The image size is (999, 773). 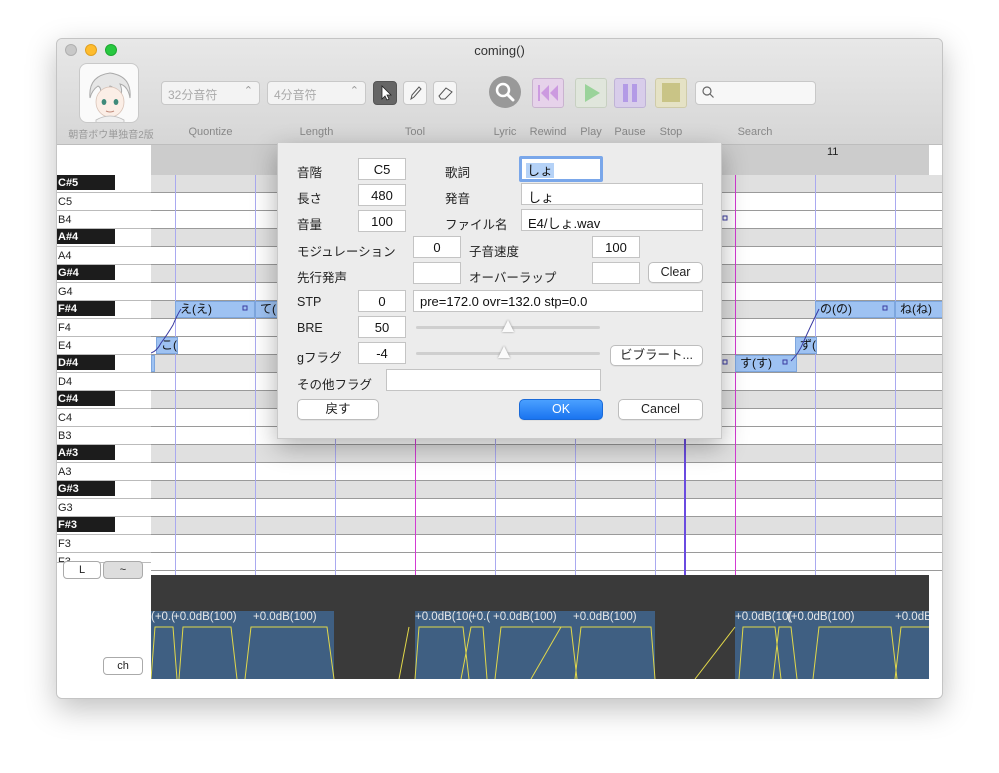 What do you see at coordinates (210, 132) in the screenshot?
I see `quantize-label: Quontize` at bounding box center [210, 132].